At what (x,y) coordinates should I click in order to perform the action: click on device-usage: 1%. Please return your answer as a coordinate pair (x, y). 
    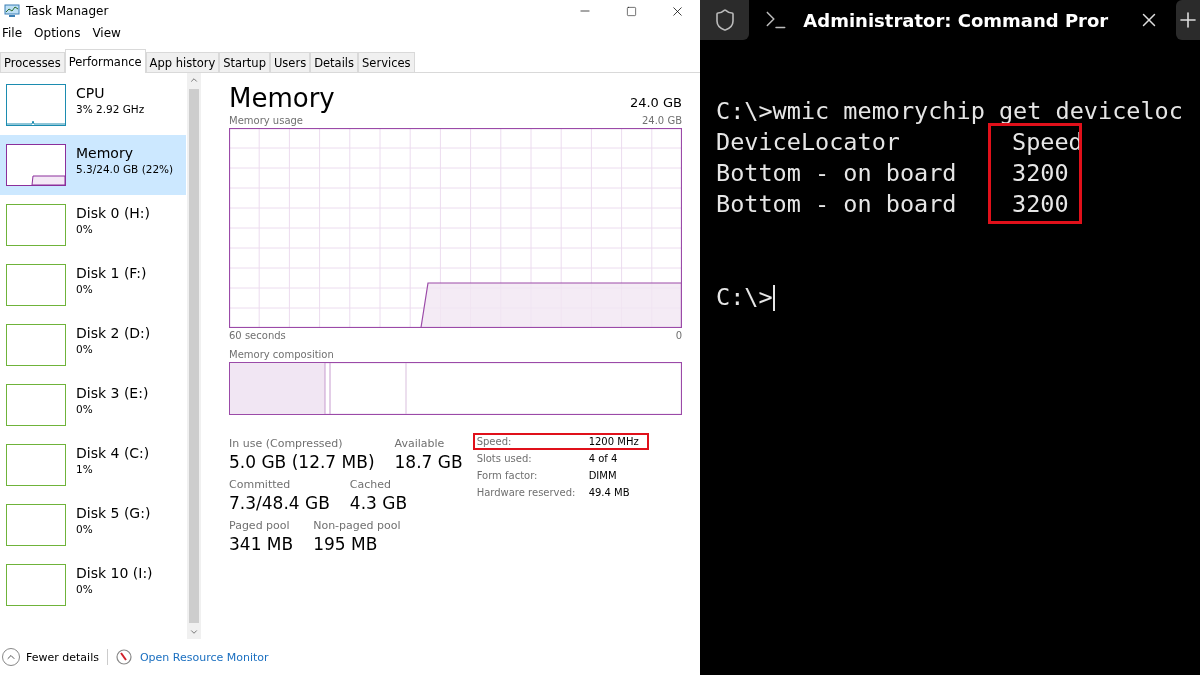
    Looking at the image, I should click on (85, 469).